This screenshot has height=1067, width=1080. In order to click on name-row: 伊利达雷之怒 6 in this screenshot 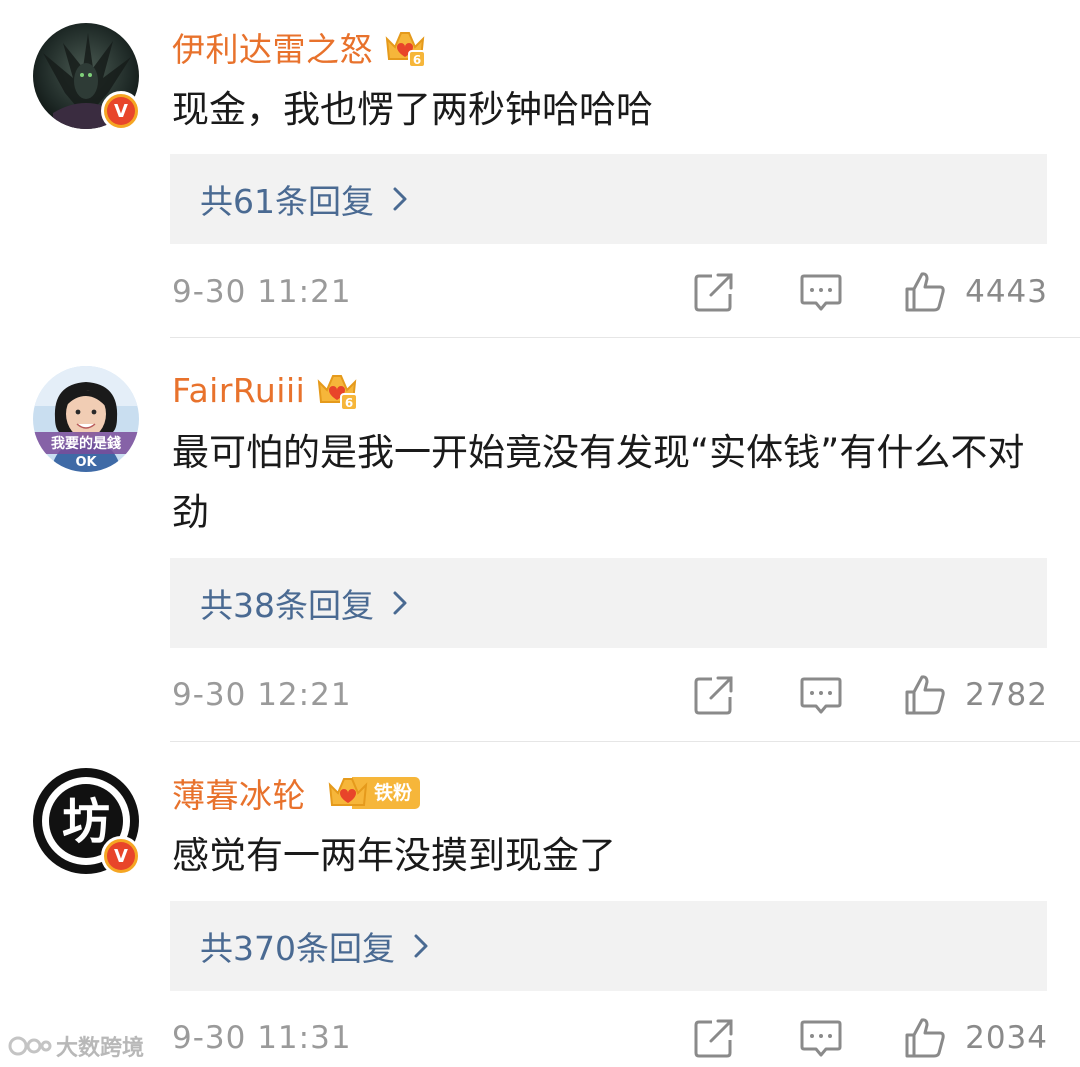, I will do `click(299, 47)`.